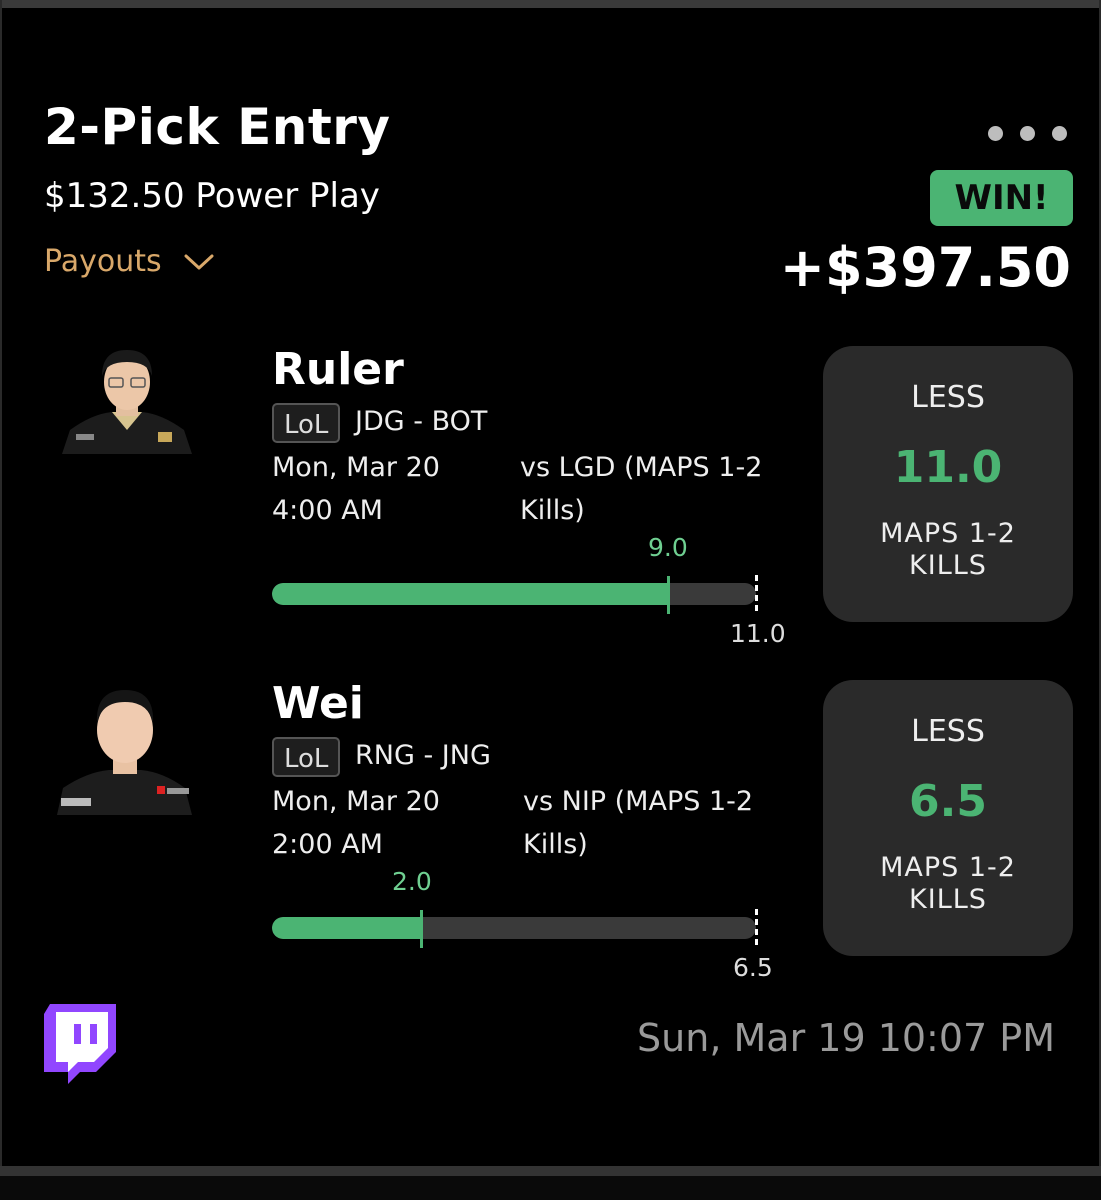 This screenshot has height=1200, width=1101. Describe the element at coordinates (423, 755) in the screenshot. I see `team-position: RNG - JNG` at that location.